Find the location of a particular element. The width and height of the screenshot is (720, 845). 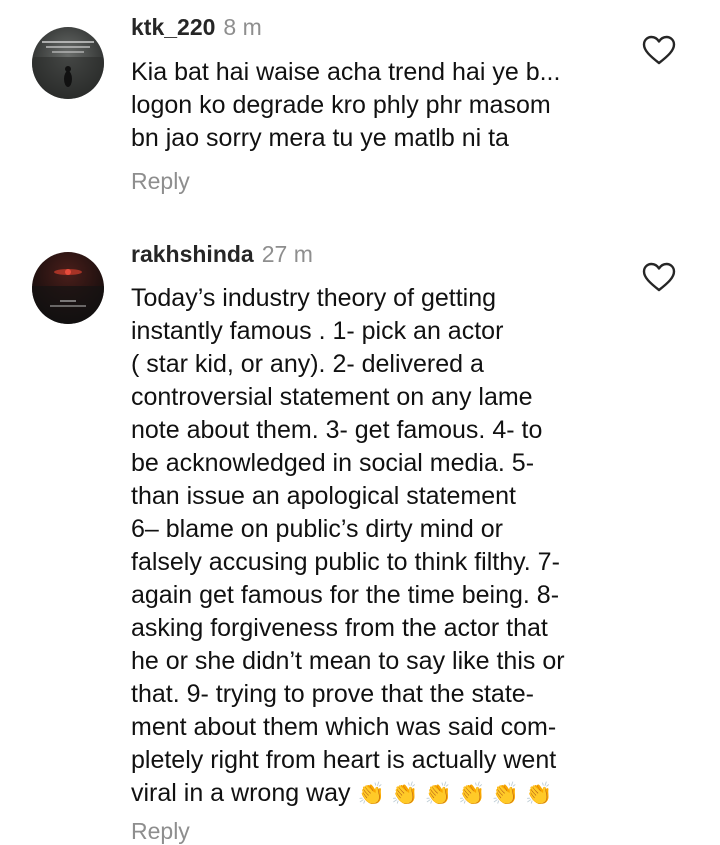

timestamp: 8 m is located at coordinates (242, 27).